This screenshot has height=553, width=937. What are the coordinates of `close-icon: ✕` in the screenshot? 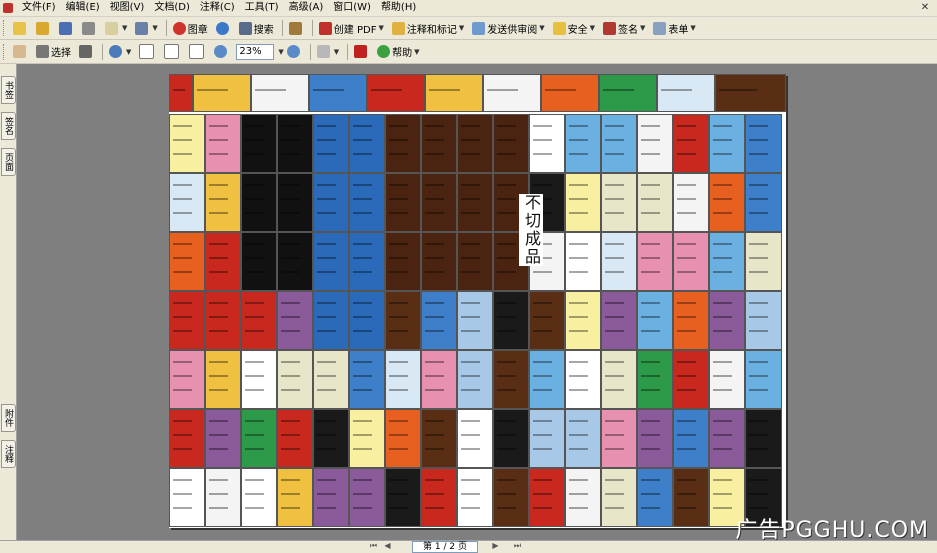 It's located at (925, 7).